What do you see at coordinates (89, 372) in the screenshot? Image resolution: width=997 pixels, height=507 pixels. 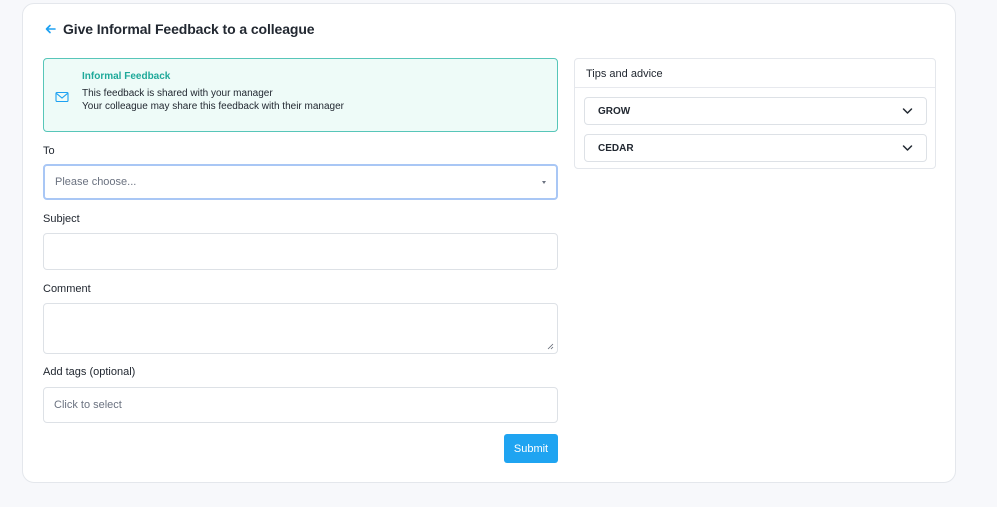 I see `tags-label: Add tags (optional)` at bounding box center [89, 372].